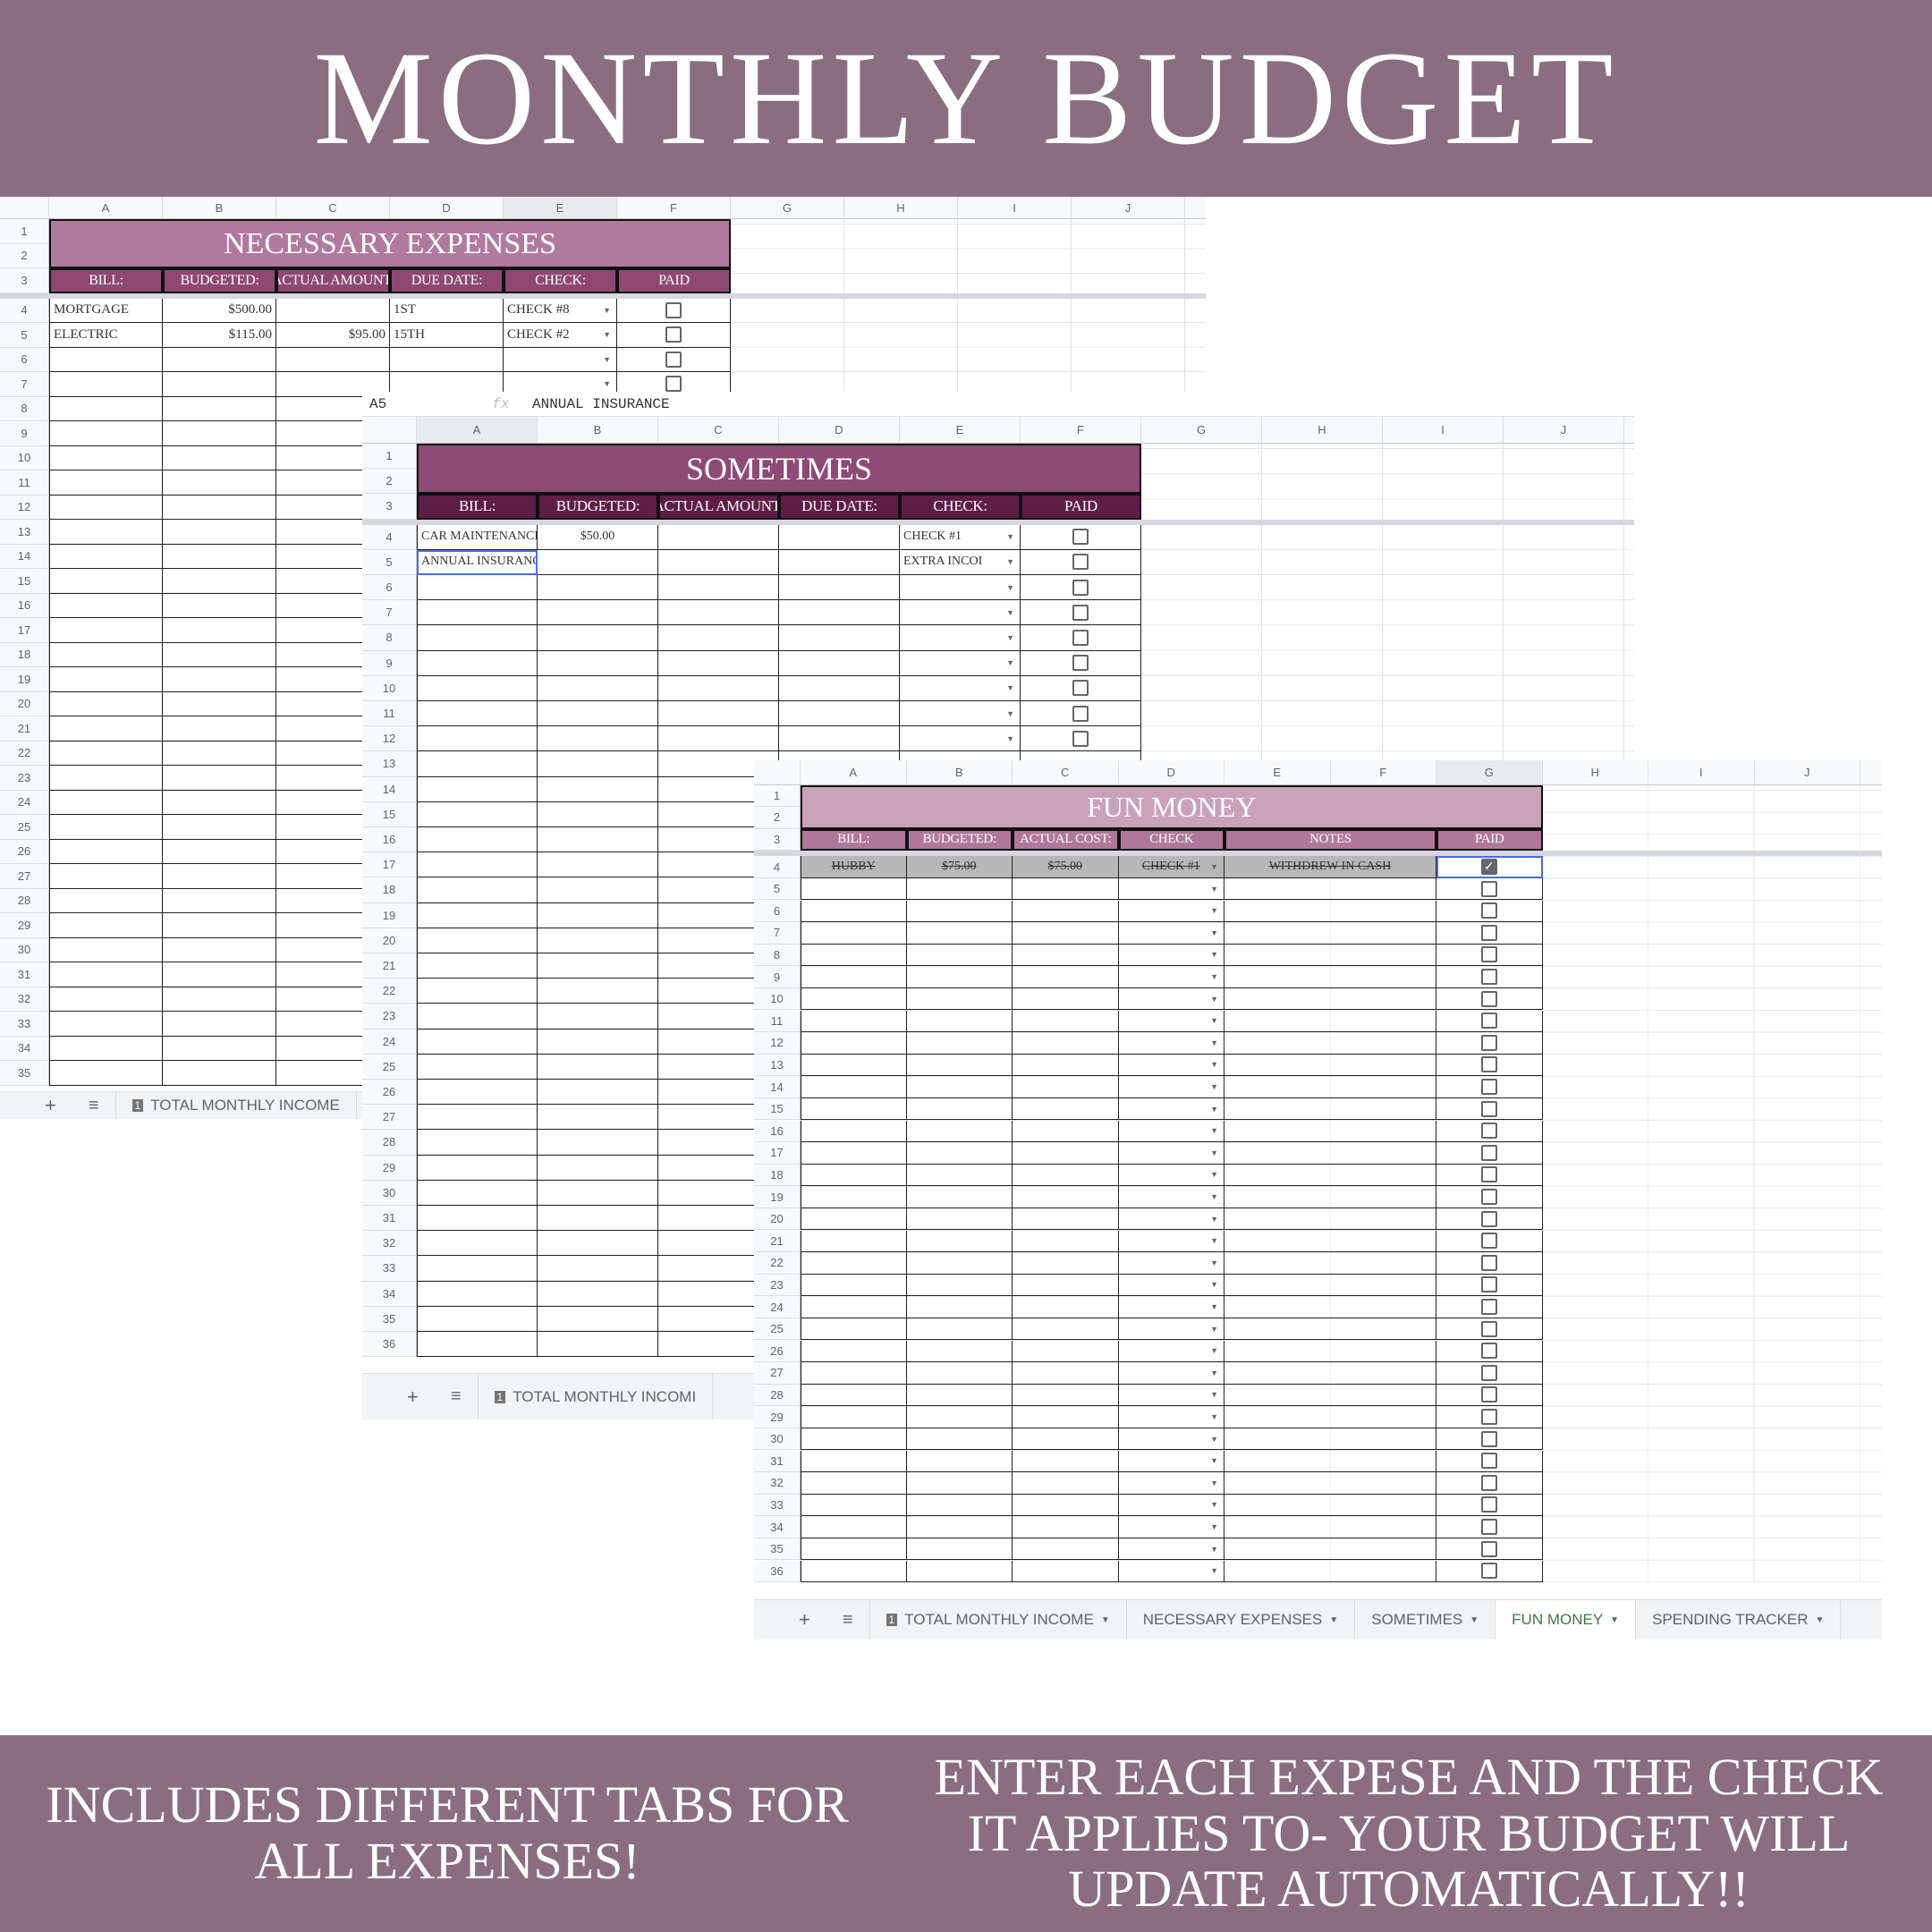  I want to click on row-header: 10, so click(24, 457).